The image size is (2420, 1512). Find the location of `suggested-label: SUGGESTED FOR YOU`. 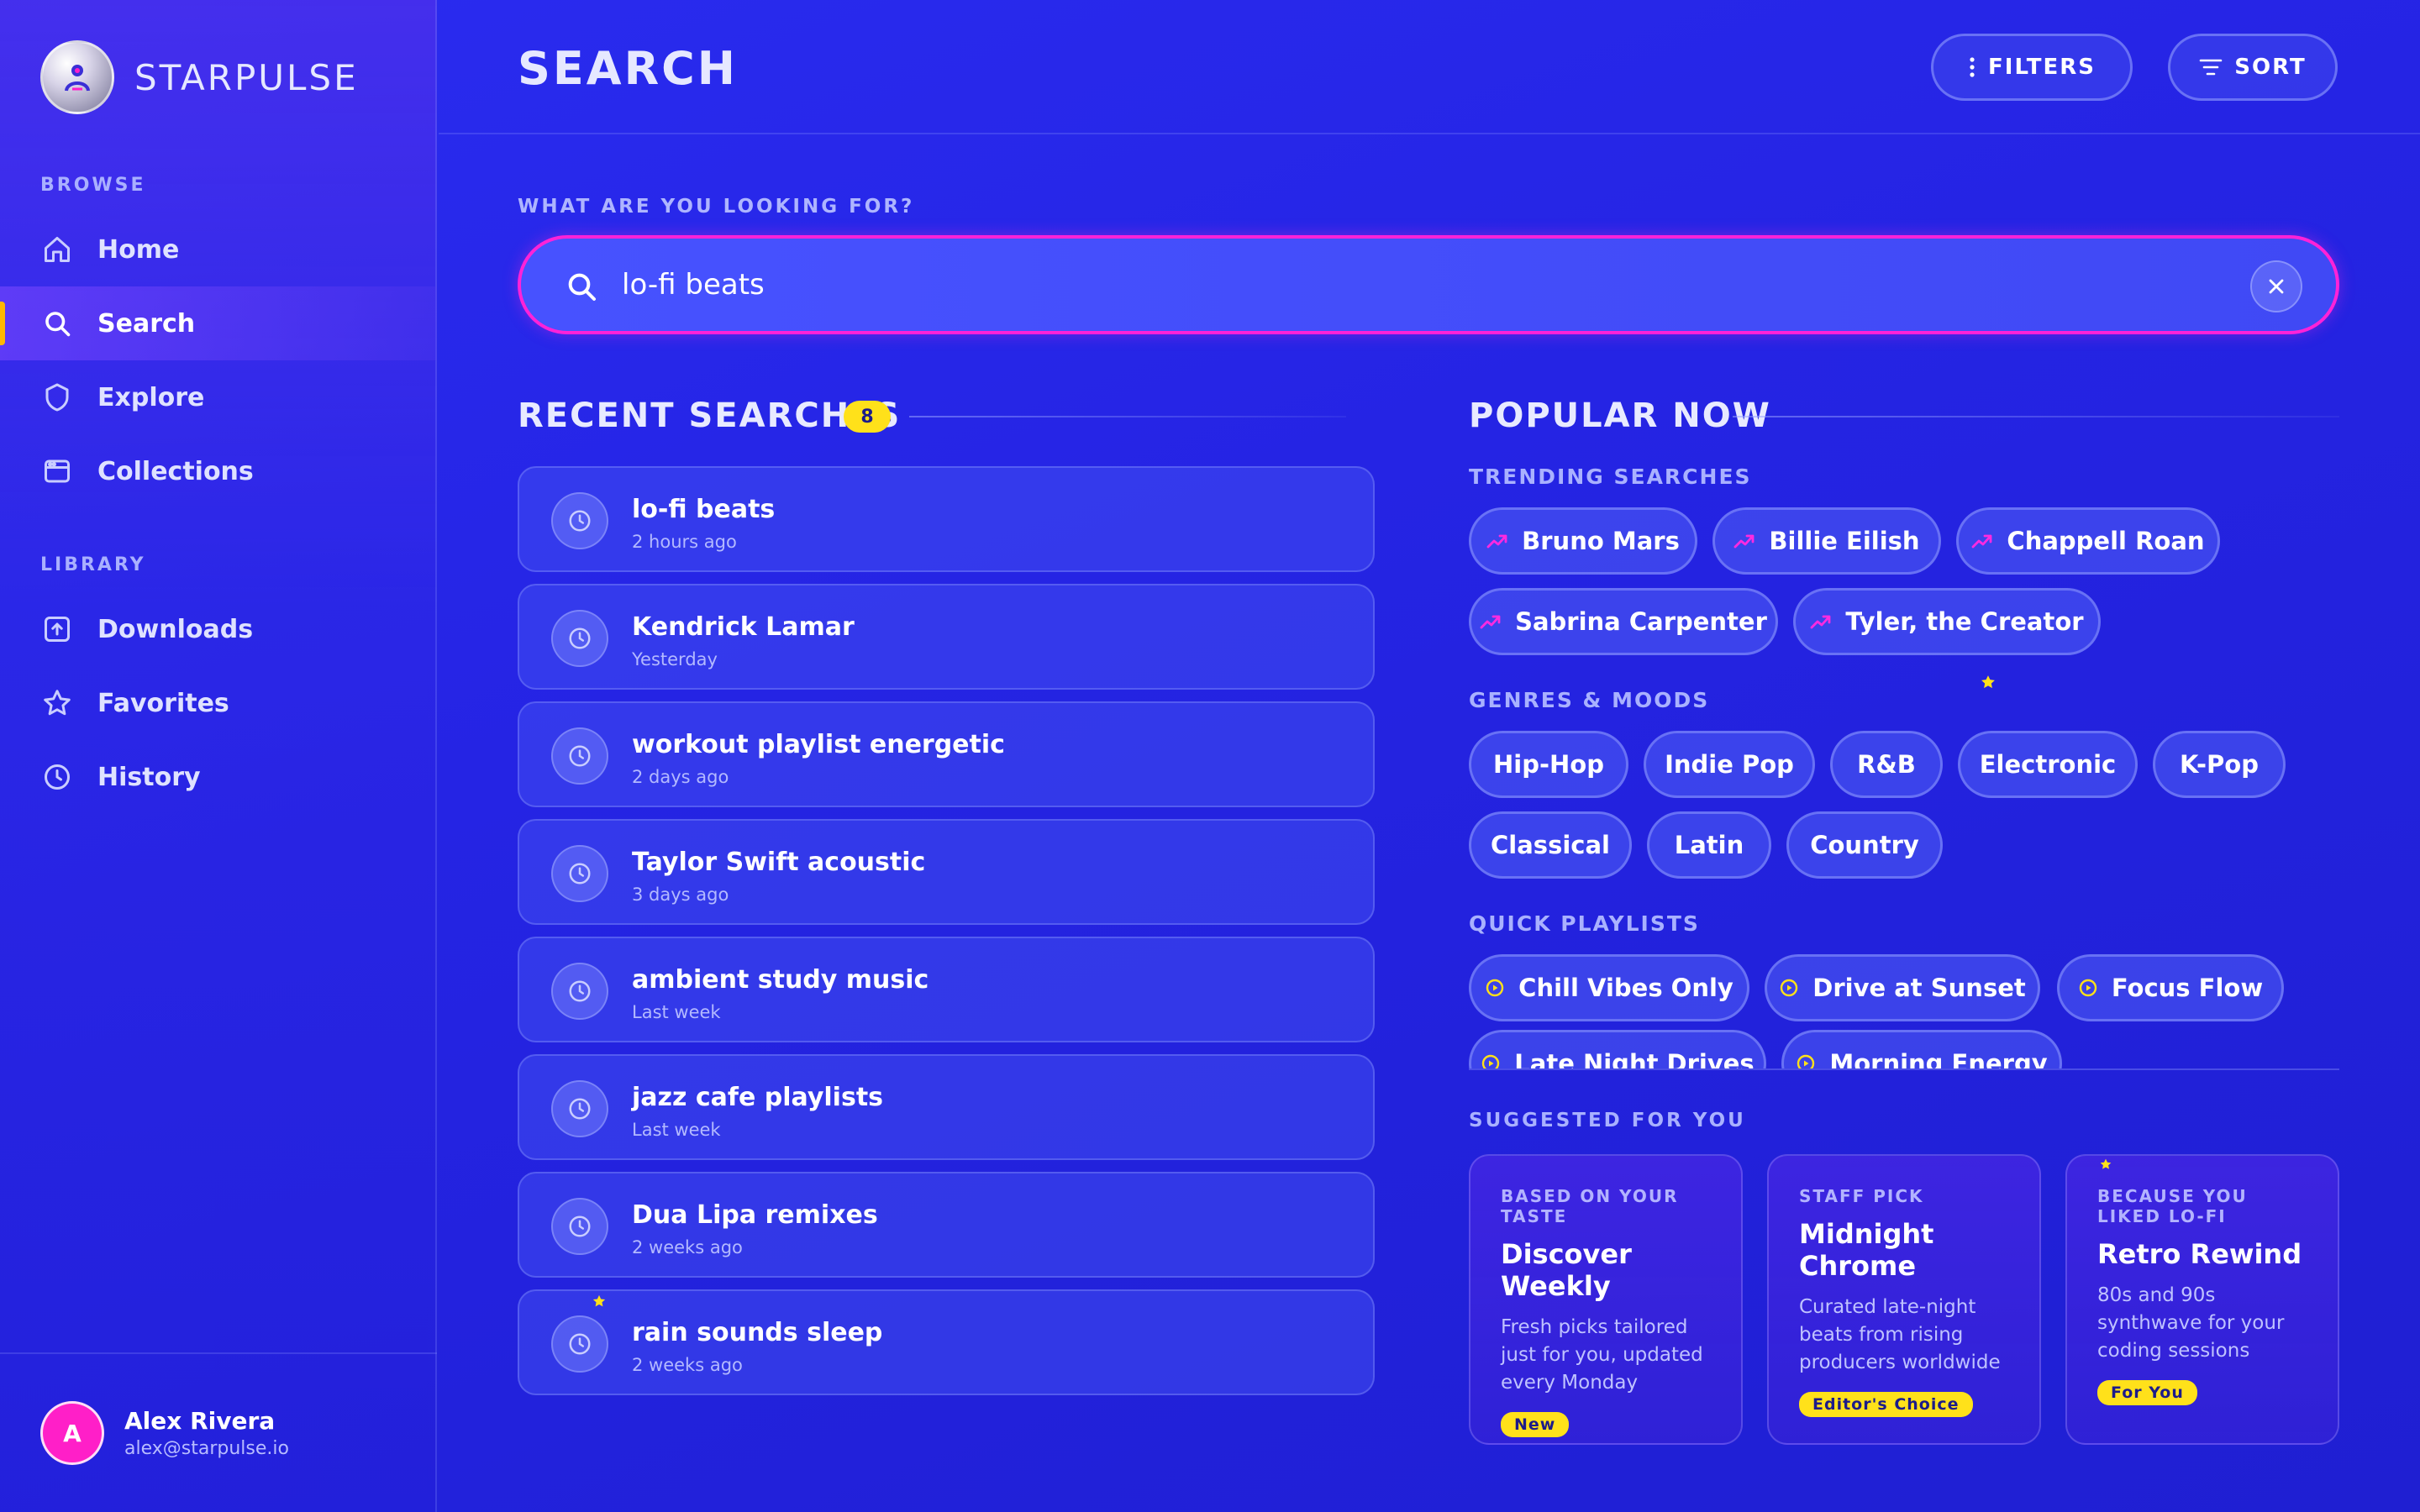

suggested-label: SUGGESTED FOR YOU is located at coordinates (1607, 1120).